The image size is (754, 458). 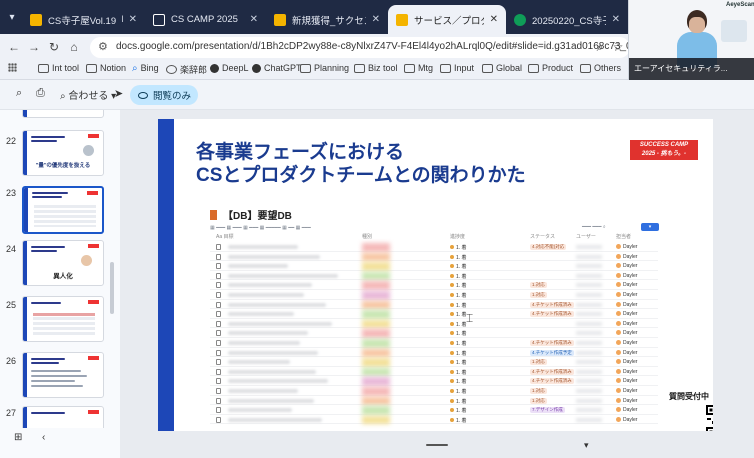 What do you see at coordinates (367, 237) in the screenshot?
I see `column-header: 種別` at bounding box center [367, 237].